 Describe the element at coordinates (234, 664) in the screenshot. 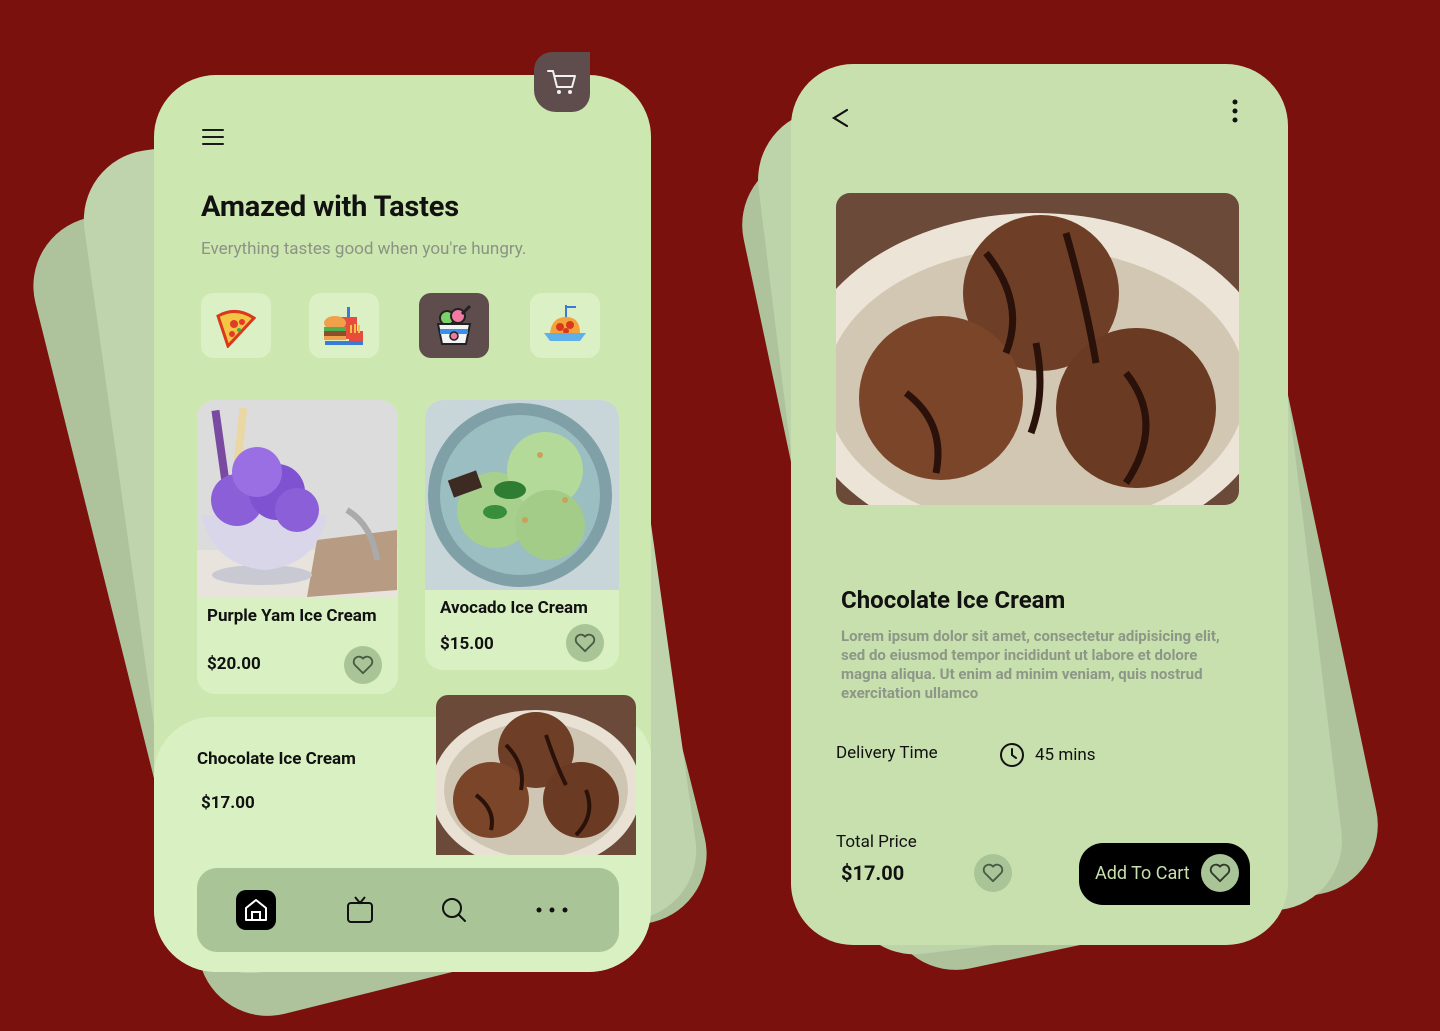

I see `product-price: $20.00` at that location.